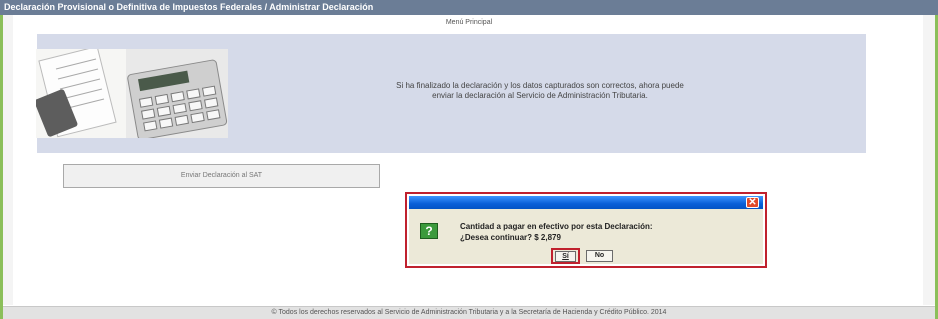  Describe the element at coordinates (469, 23) in the screenshot. I see `main-menu-link: Menú Principal` at that location.